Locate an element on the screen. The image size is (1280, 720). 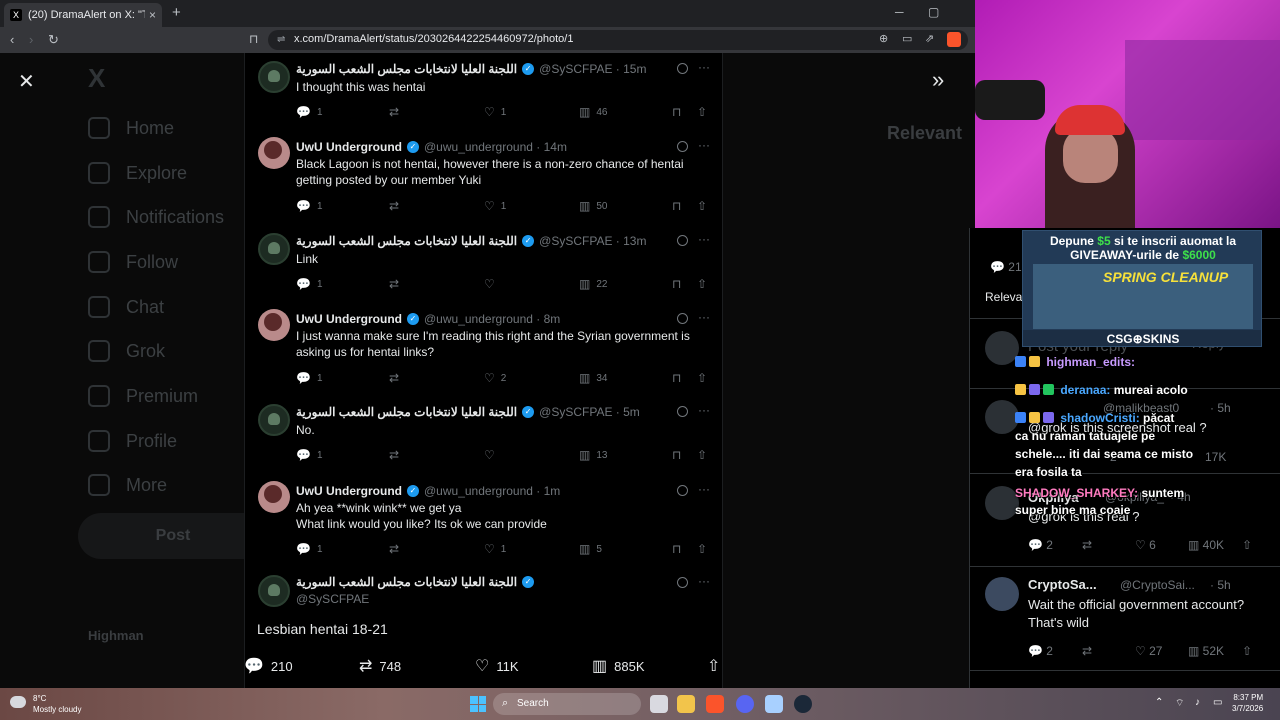
steam-icon is located at coordinates (803, 704).